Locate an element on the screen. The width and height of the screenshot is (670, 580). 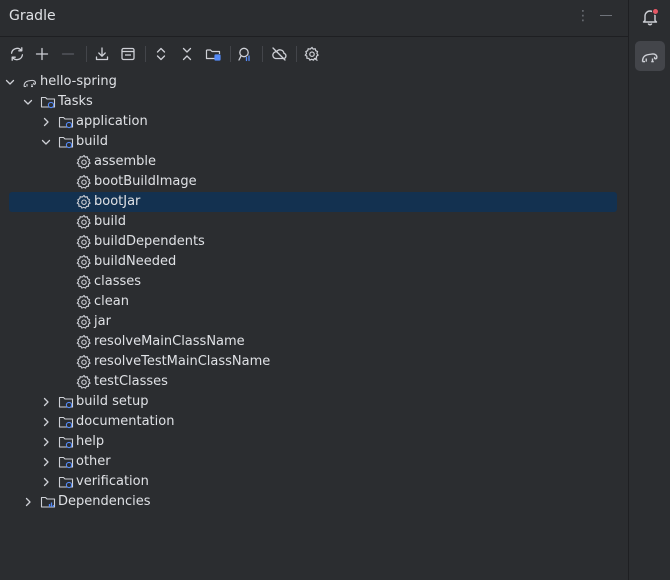
minus-icon is located at coordinates (68, 54).